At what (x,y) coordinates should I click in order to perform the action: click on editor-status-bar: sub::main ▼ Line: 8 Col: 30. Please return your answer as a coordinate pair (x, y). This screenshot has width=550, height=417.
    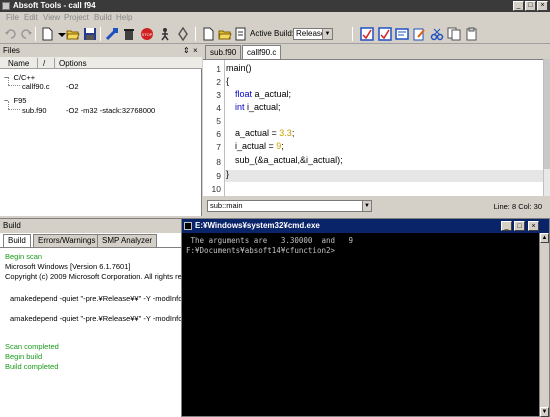
    Looking at the image, I should click on (376, 207).